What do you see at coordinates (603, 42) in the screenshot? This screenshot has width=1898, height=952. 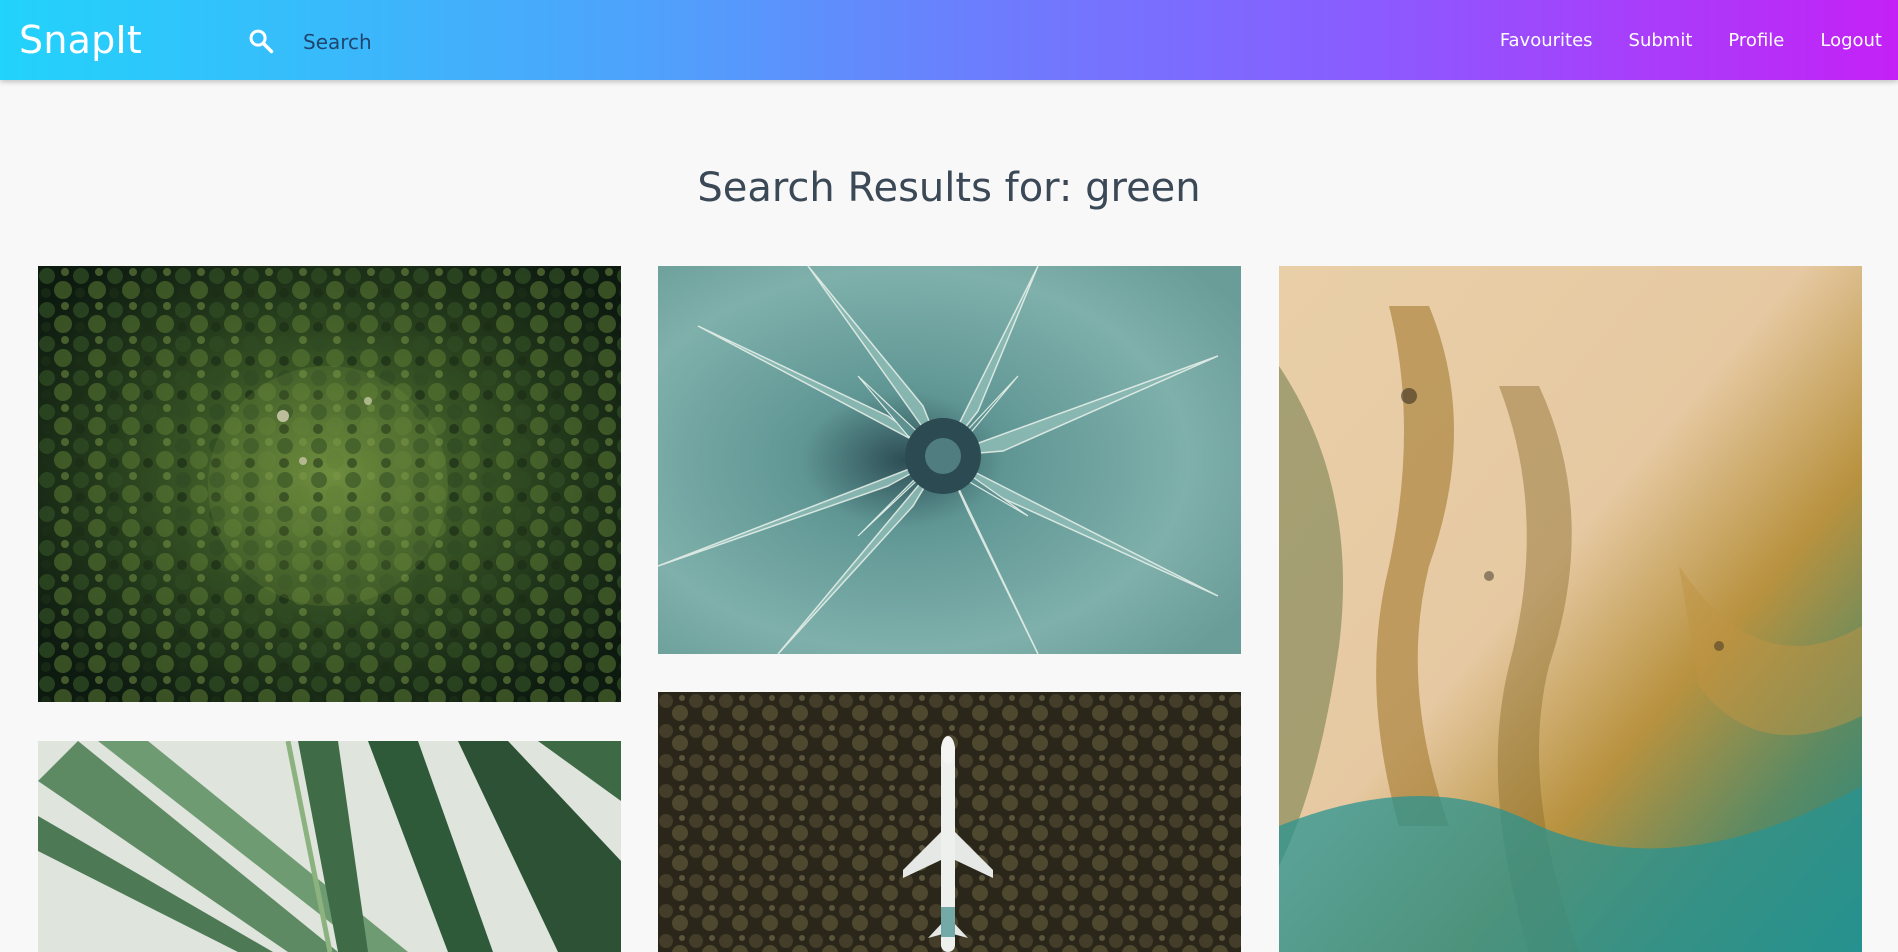 I see `search-input` at bounding box center [603, 42].